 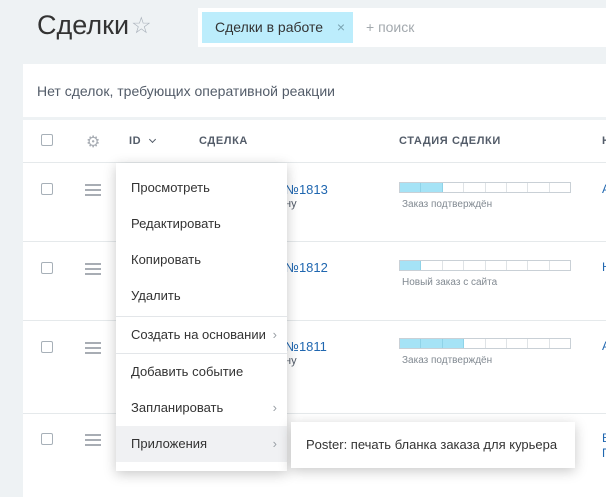 I want to click on menu-item-create-based-on: Создать на основании ›, so click(x=201, y=335).